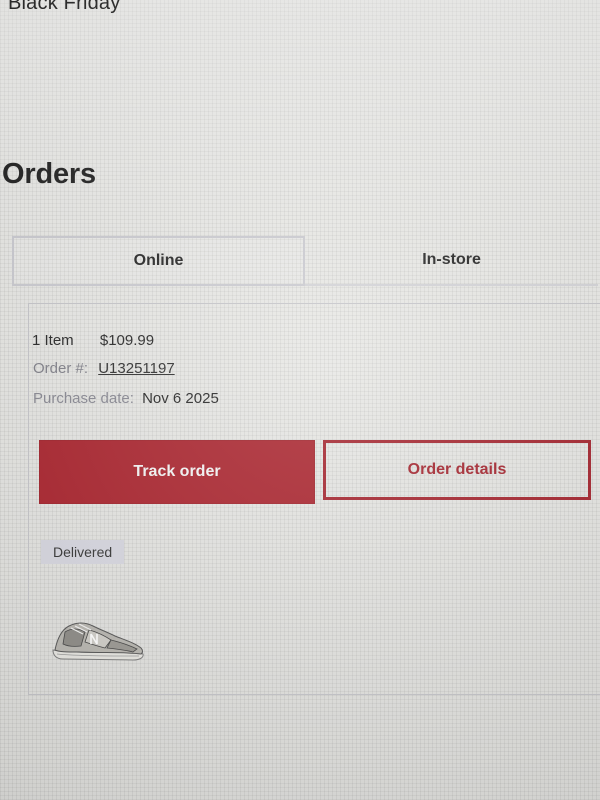  I want to click on sneaker-icon, so click(98, 641).